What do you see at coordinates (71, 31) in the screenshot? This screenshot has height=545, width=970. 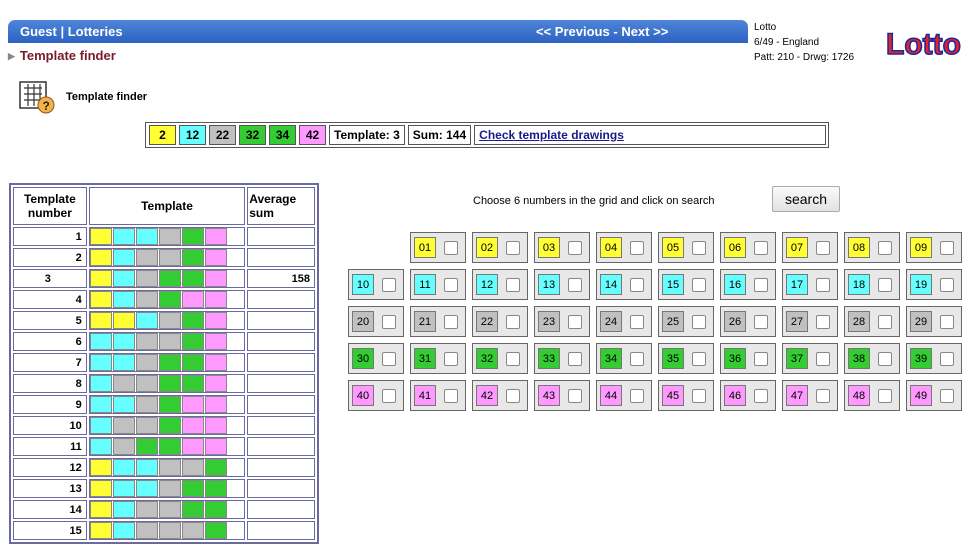 I see `breadcrumb: Guest | Lotteries` at bounding box center [71, 31].